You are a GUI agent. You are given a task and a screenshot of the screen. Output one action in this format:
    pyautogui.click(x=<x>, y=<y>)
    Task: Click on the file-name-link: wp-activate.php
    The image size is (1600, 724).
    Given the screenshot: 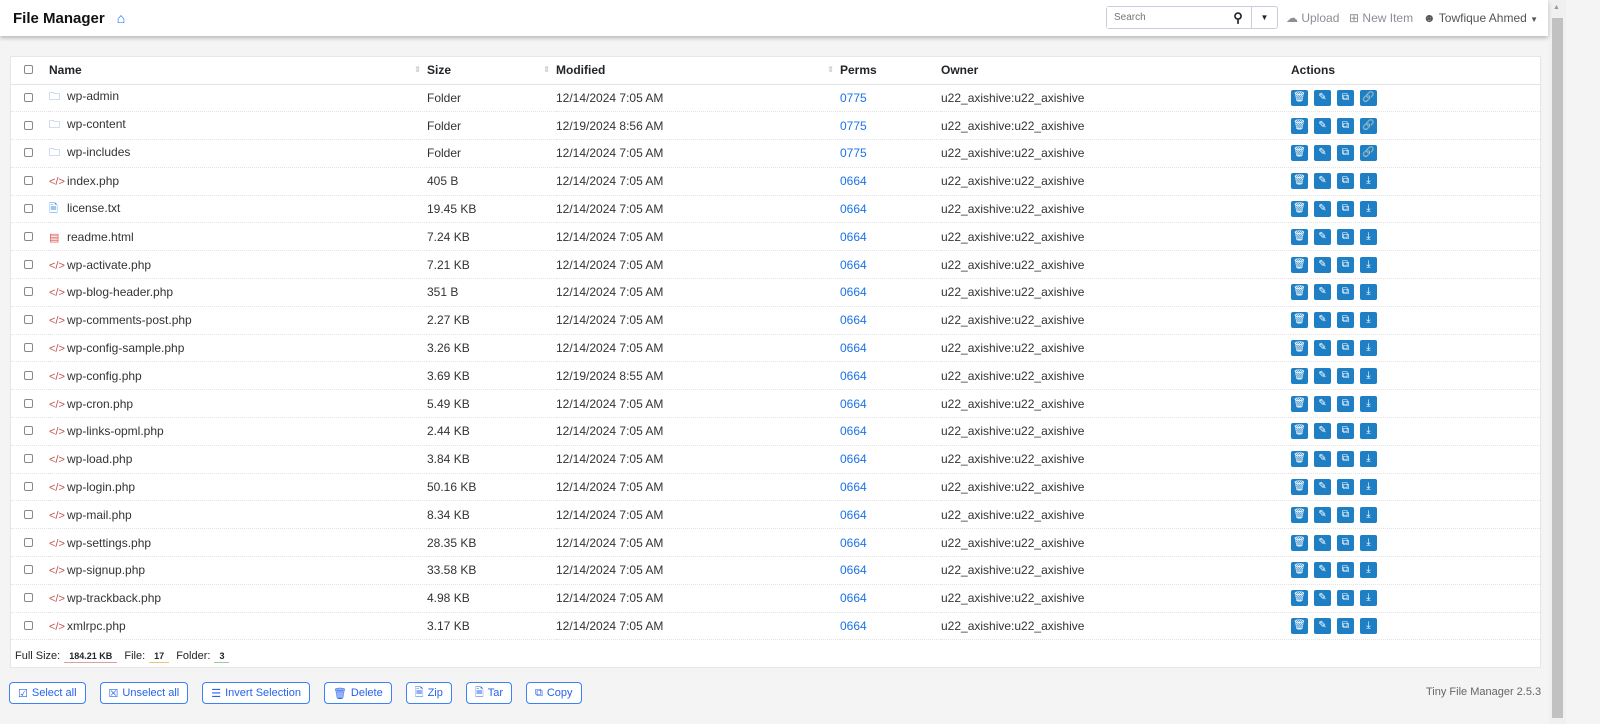 What is the action you would take?
    pyautogui.click(x=109, y=265)
    